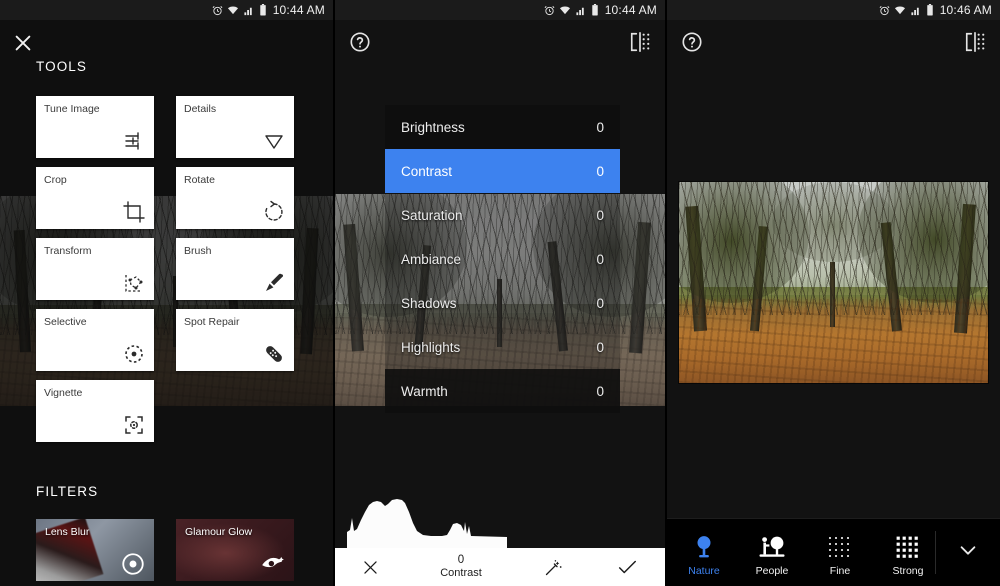 This screenshot has width=1000, height=586. What do you see at coordinates (134, 354) in the screenshot?
I see `selective-icon` at bounding box center [134, 354].